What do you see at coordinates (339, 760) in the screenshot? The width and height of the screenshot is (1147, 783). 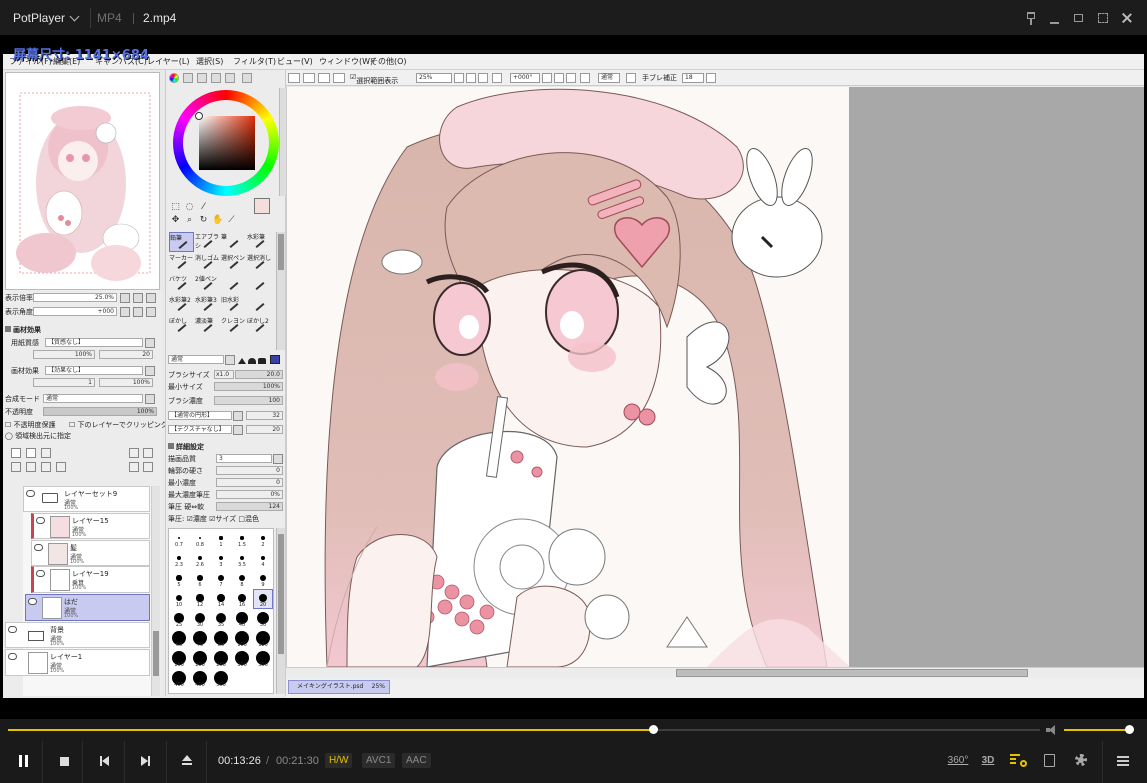 I see `hw-decoder-badge: H/W` at bounding box center [339, 760].